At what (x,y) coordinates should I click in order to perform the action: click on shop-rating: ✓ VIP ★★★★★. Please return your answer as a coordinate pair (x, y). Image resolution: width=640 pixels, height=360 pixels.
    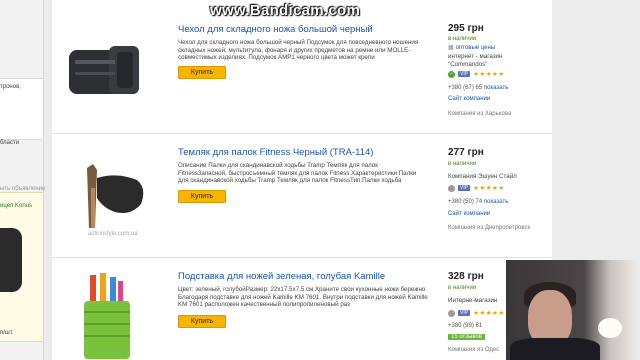
    Looking at the image, I should click on (476, 74).